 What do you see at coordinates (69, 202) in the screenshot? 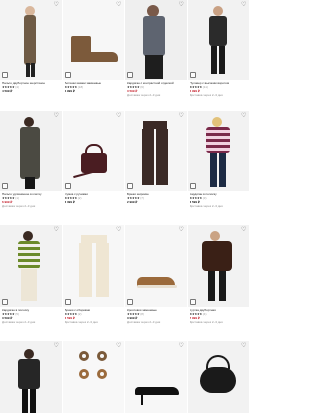
I see `product-price: 3 399 ₽` at bounding box center [69, 202].